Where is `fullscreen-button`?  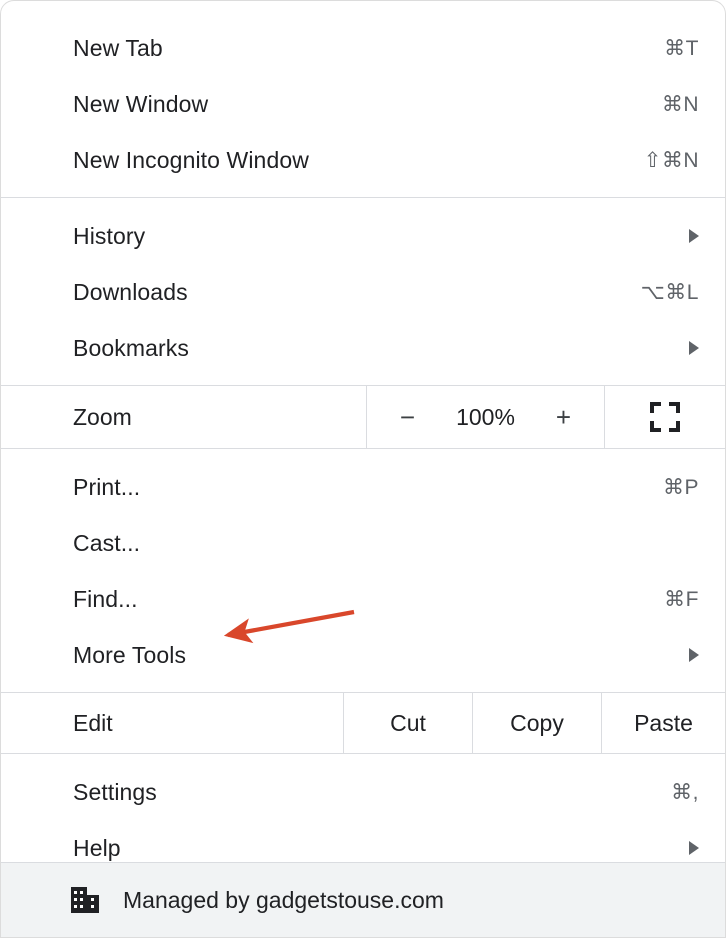 fullscreen-button is located at coordinates (665, 417).